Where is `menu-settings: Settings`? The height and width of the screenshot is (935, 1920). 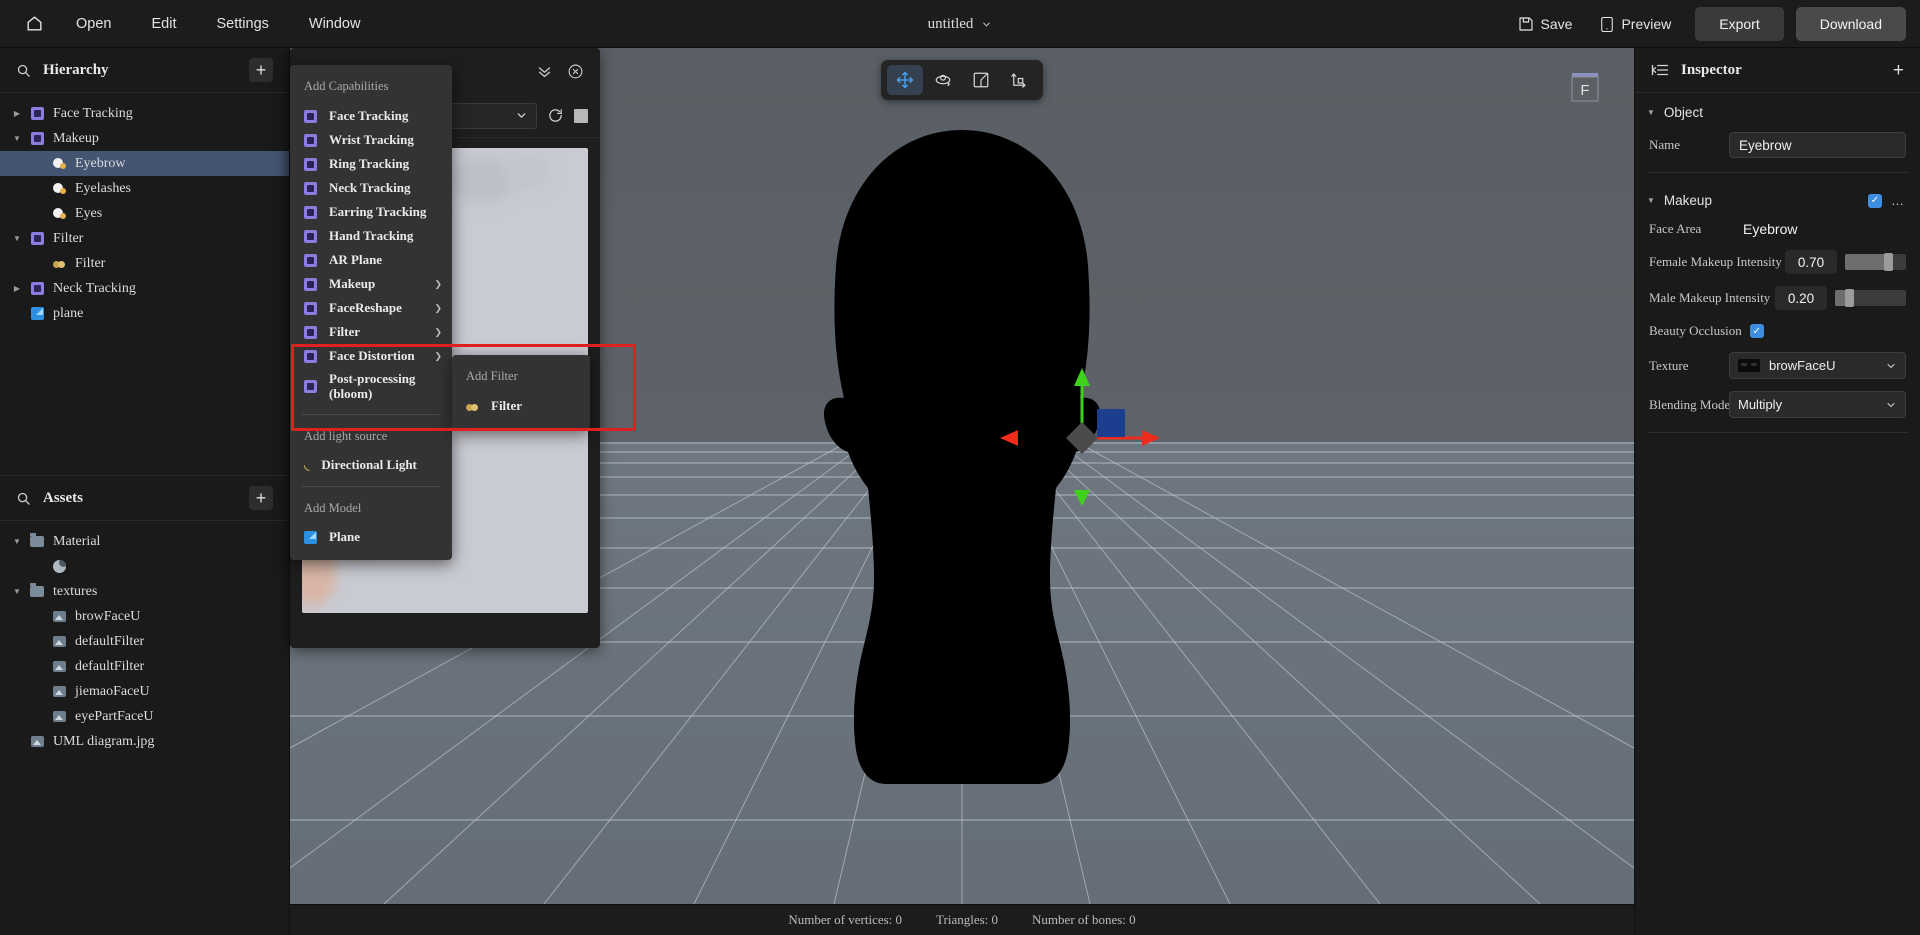
menu-settings: Settings is located at coordinates (242, 24).